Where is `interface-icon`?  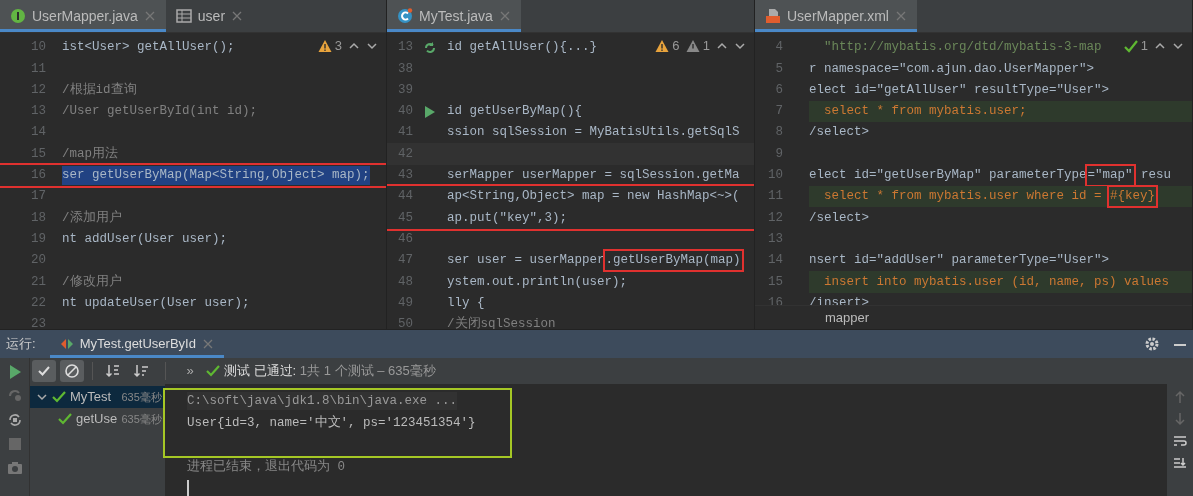 interface-icon is located at coordinates (18, 16).